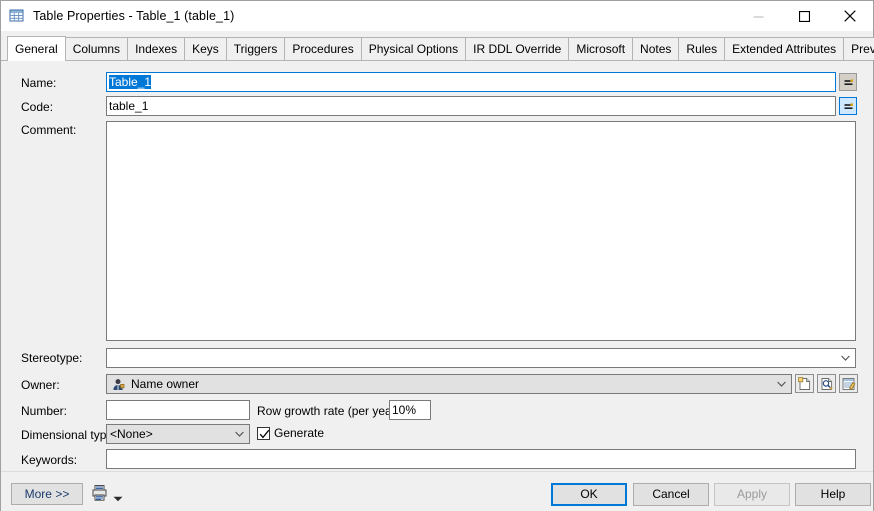 This screenshot has width=874, height=511. I want to click on apply-button: Apply, so click(752, 494).